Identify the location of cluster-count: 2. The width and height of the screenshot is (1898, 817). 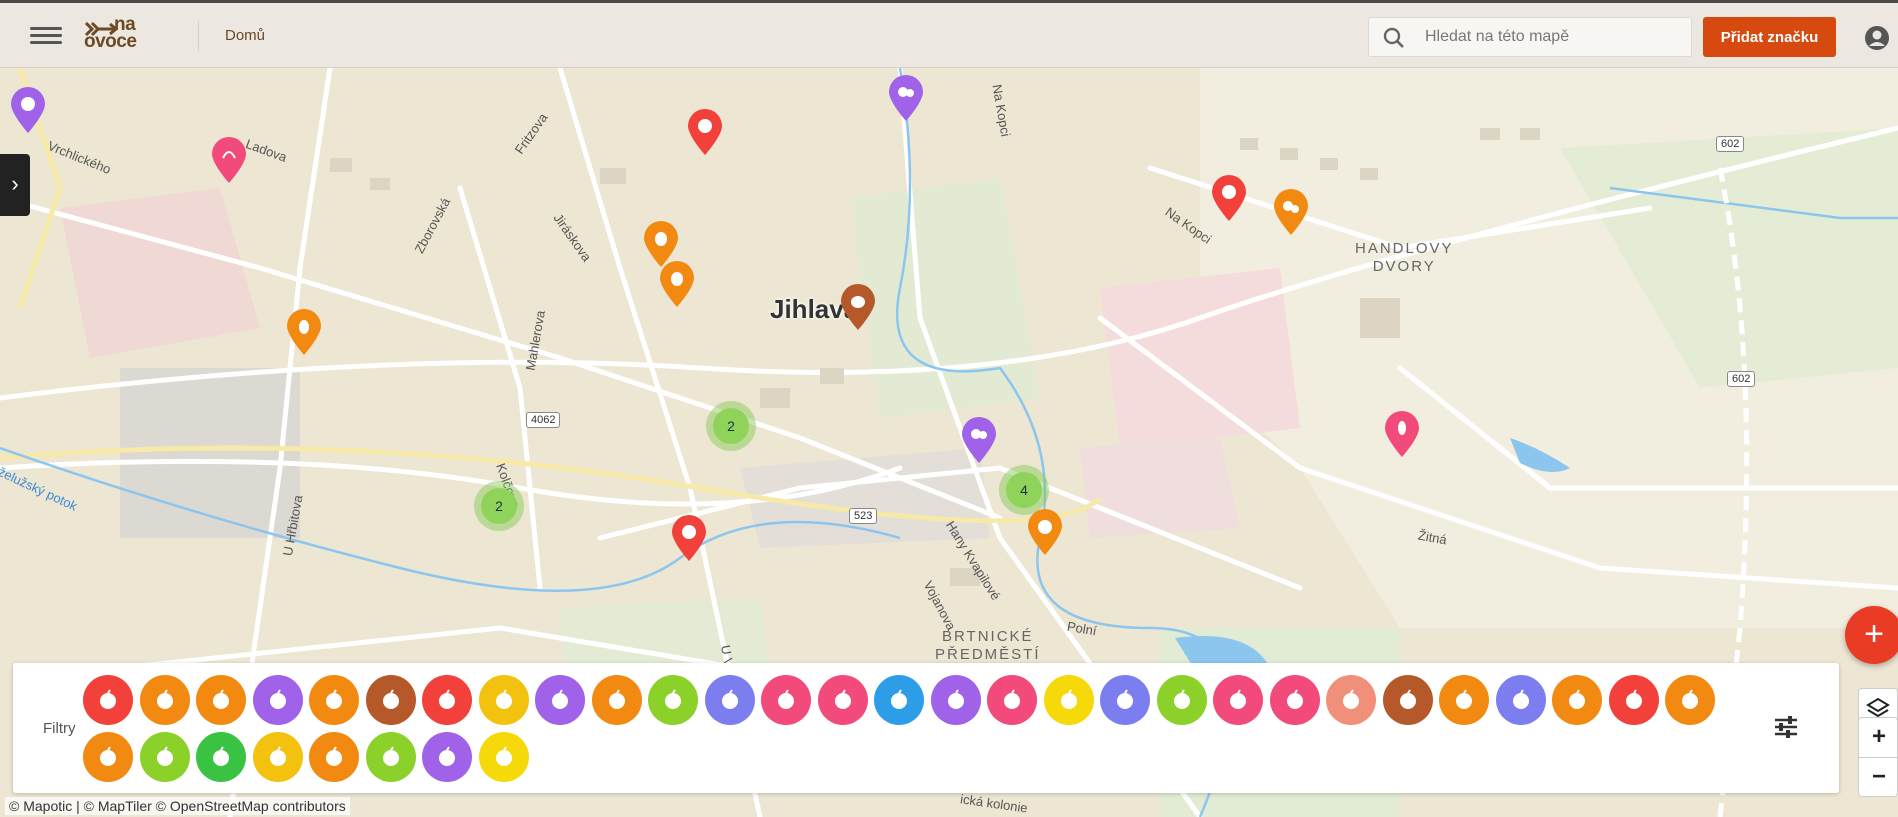
(731, 426).